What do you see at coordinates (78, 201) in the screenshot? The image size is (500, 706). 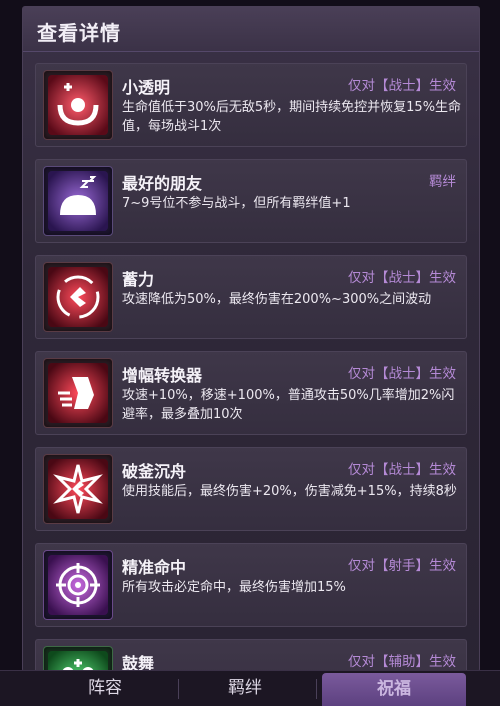 I see `sleeping-blob-icon` at bounding box center [78, 201].